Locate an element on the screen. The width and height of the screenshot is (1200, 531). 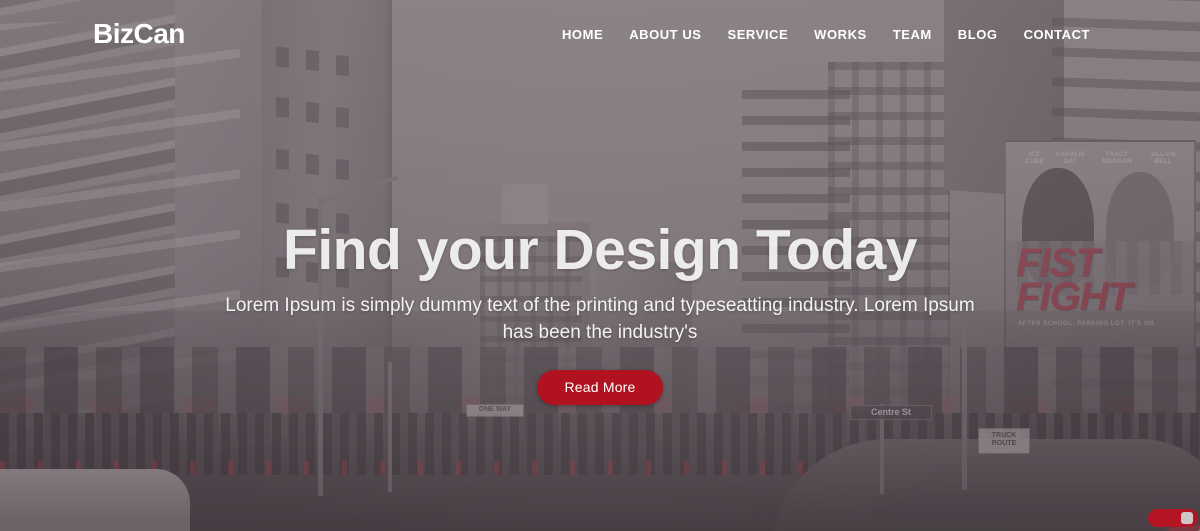
hero-title: Find your Design Today is located at coordinates (600, 250).